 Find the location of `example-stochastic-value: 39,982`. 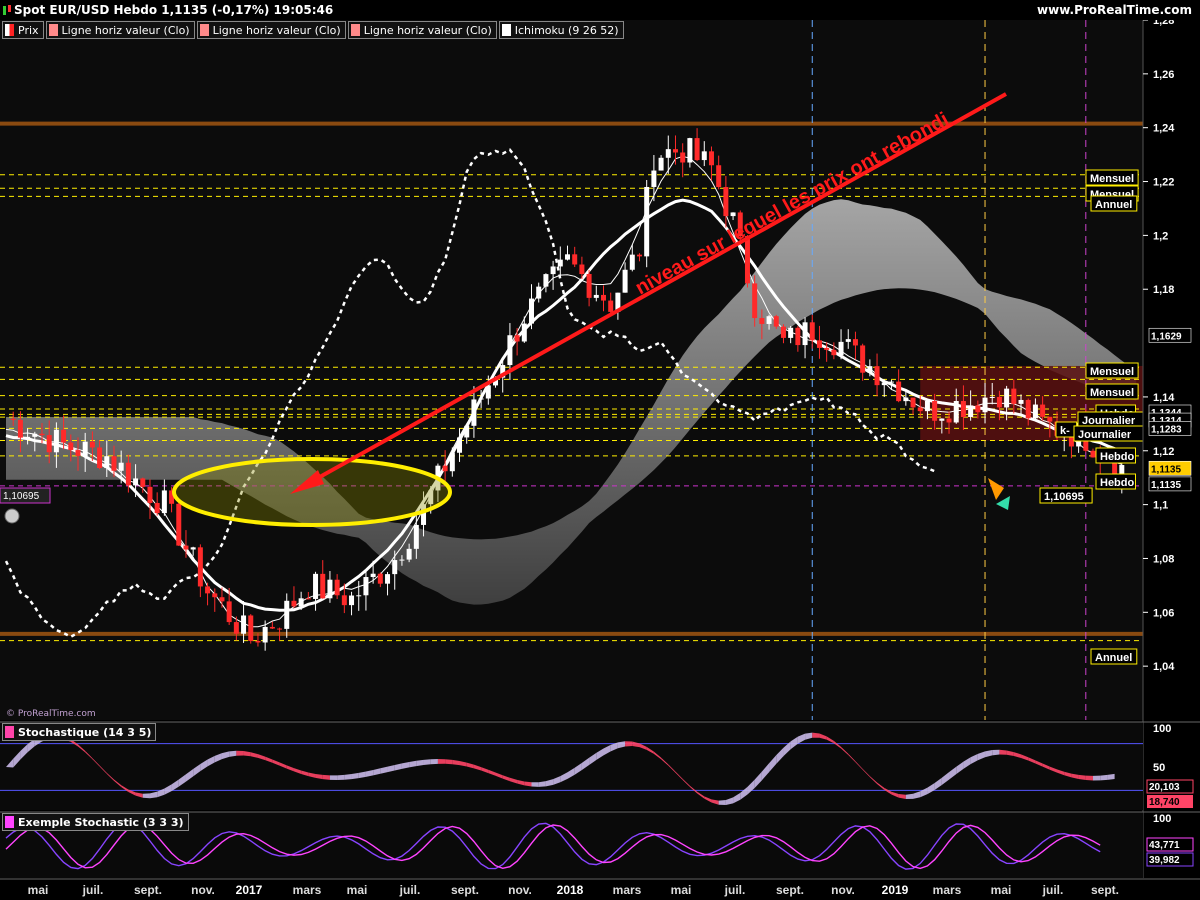

example-stochastic-value: 39,982 is located at coordinates (1164, 860).